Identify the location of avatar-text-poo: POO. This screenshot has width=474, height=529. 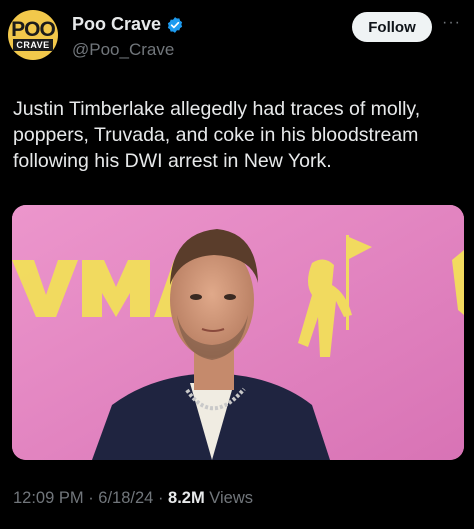
(33, 29).